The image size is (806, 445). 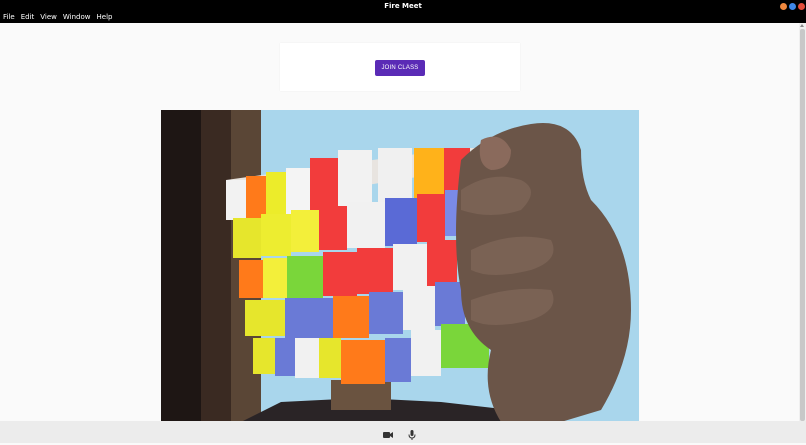 I want to click on video-camera-icon-graphic, so click(x=388, y=435).